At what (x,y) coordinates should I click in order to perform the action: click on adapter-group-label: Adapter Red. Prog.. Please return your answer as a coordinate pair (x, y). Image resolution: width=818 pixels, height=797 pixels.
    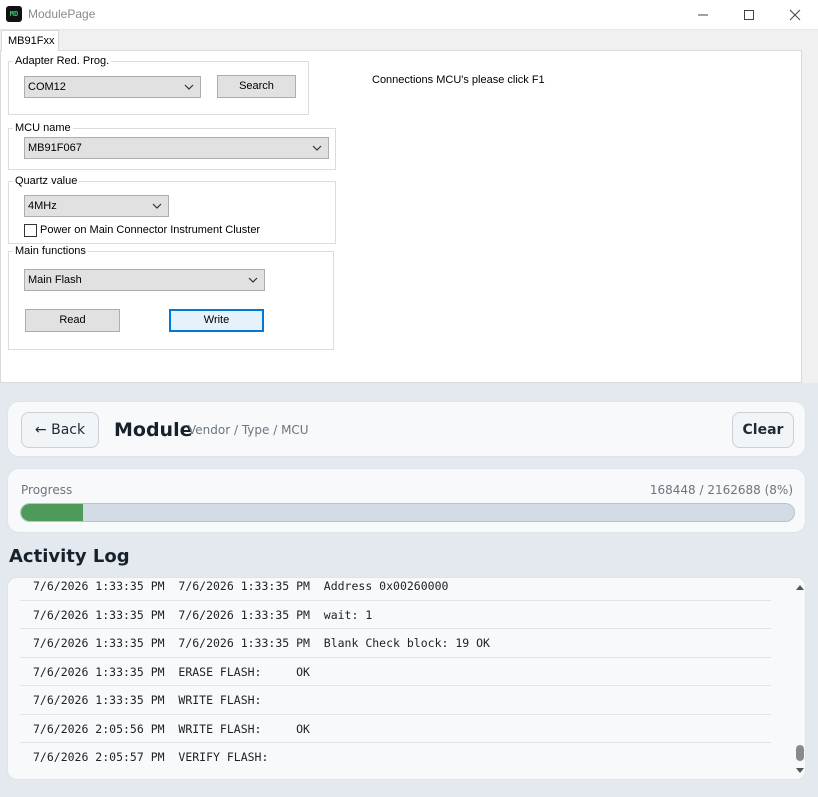
    Looking at the image, I should click on (62, 61).